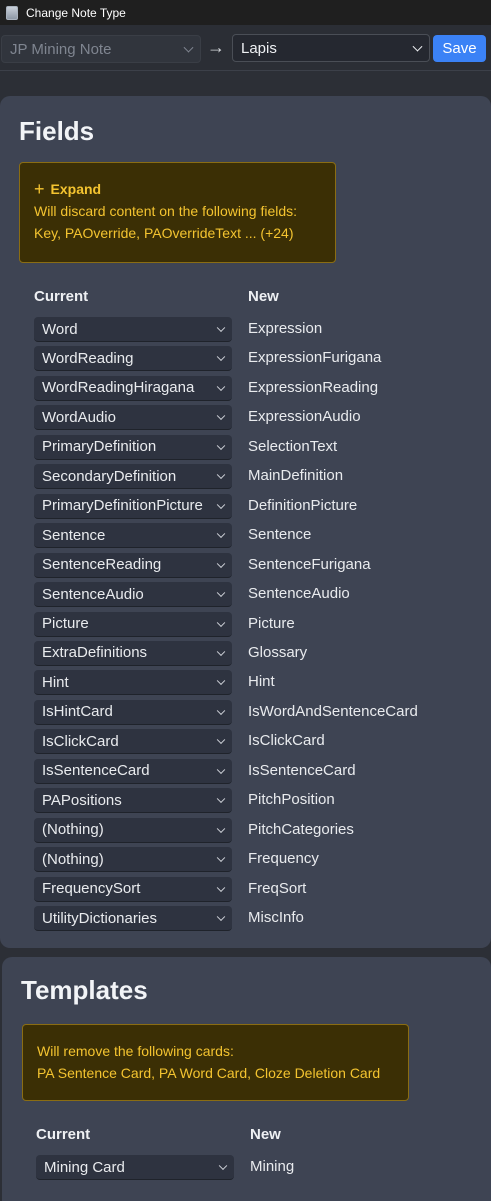  Describe the element at coordinates (245, 565) in the screenshot. I see `mapping-row: SentenceReading SentenceFurigana` at that location.